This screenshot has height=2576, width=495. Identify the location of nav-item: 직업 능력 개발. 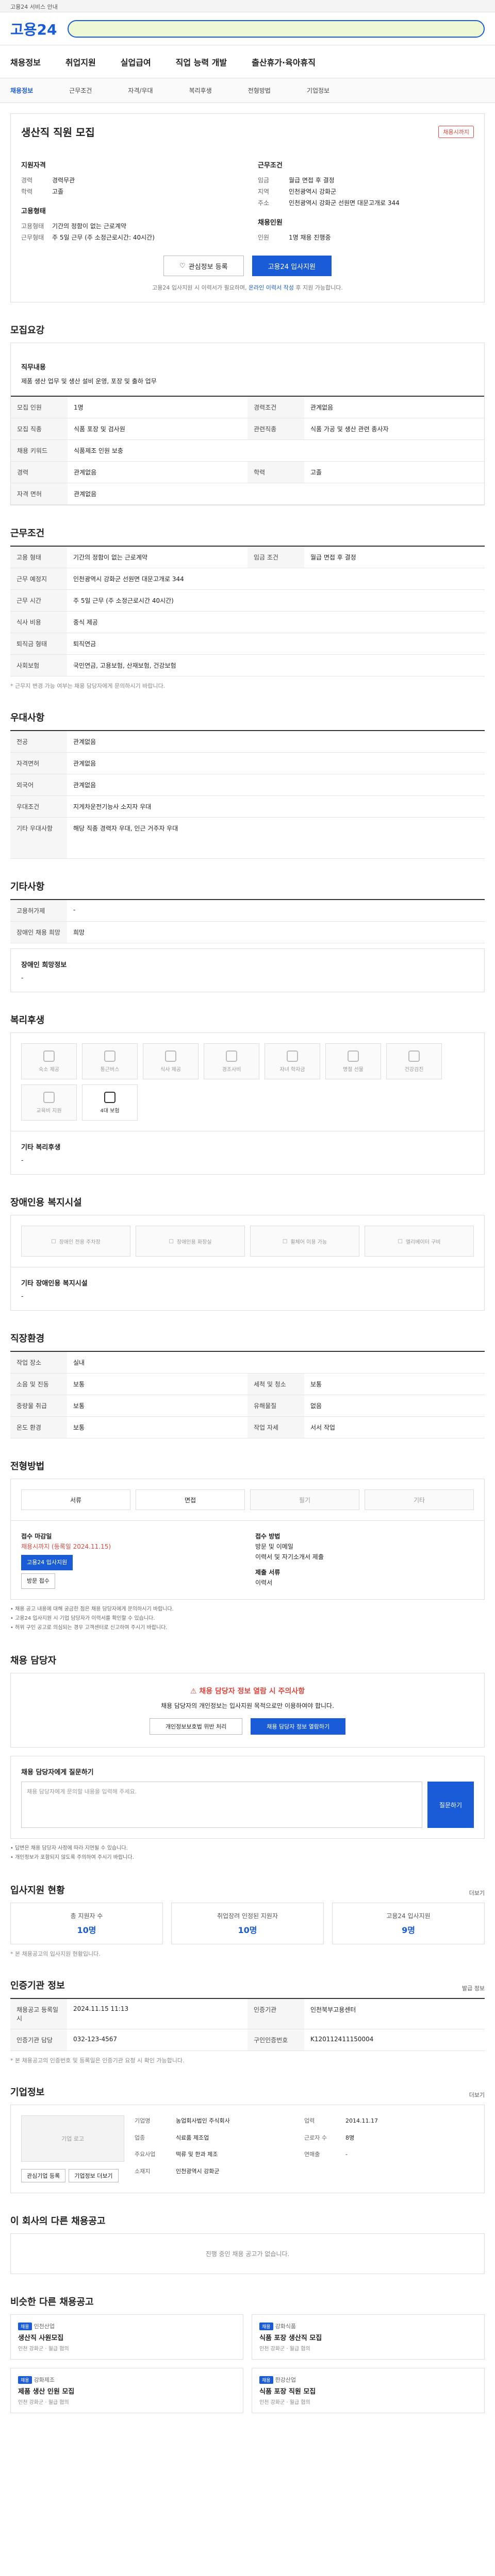
(201, 62).